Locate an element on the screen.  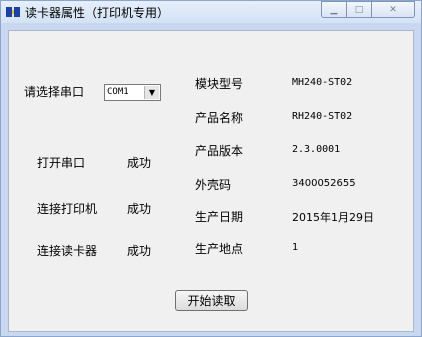
info-label-model: 模块型号 is located at coordinates (219, 84).